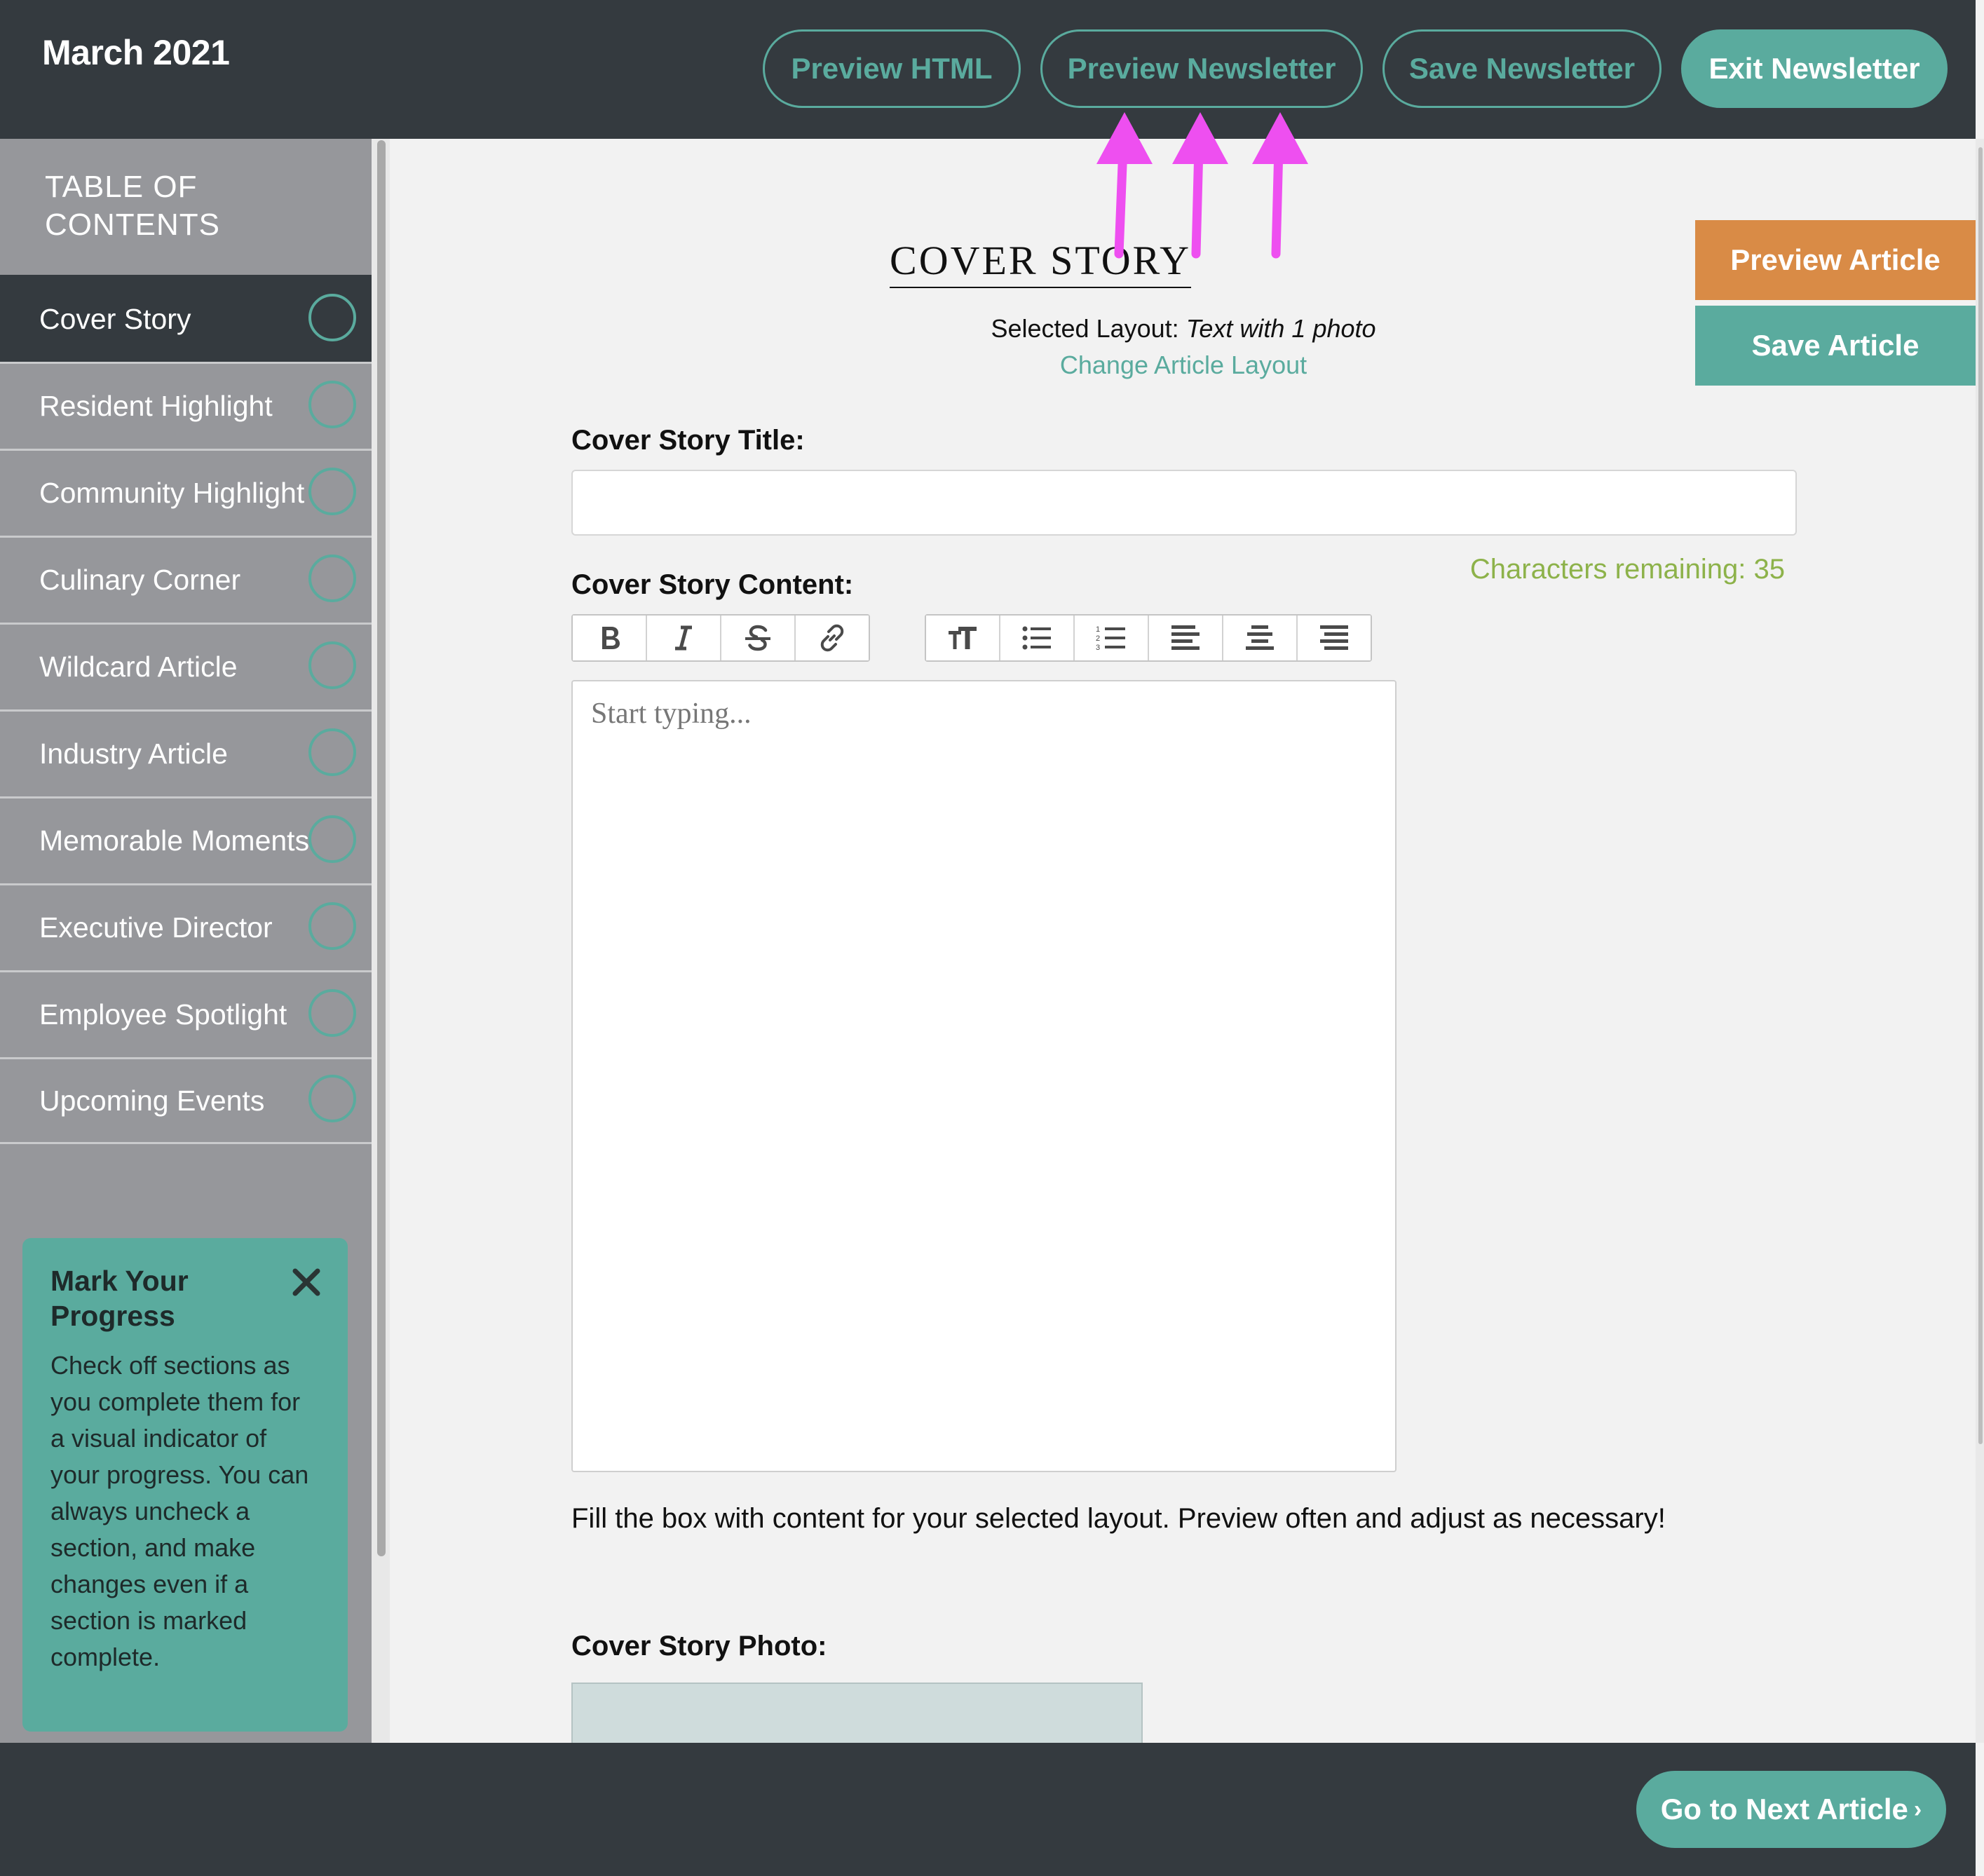  Describe the element at coordinates (306, 1282) in the screenshot. I see `close-icon` at that location.